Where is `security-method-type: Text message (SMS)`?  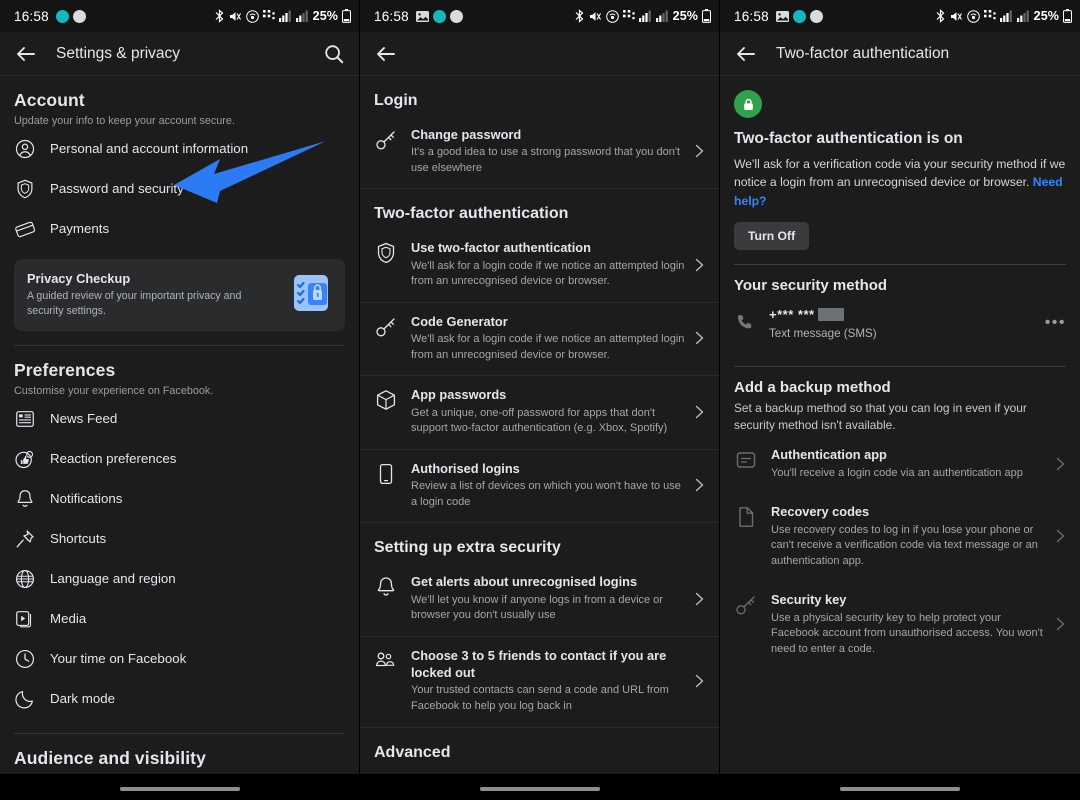 security-method-type: Text message (SMS) is located at coordinates (823, 333).